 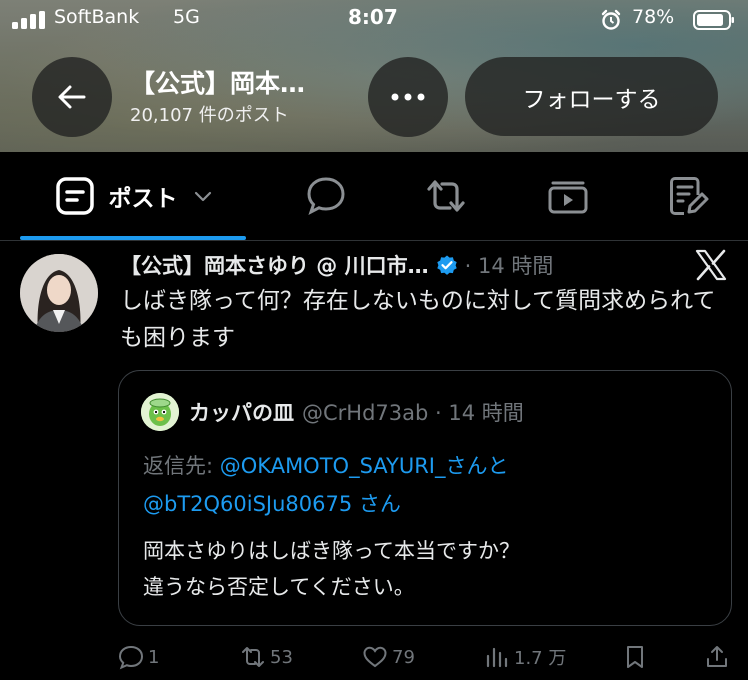 What do you see at coordinates (611, 19) in the screenshot?
I see `alarm-icon` at bounding box center [611, 19].